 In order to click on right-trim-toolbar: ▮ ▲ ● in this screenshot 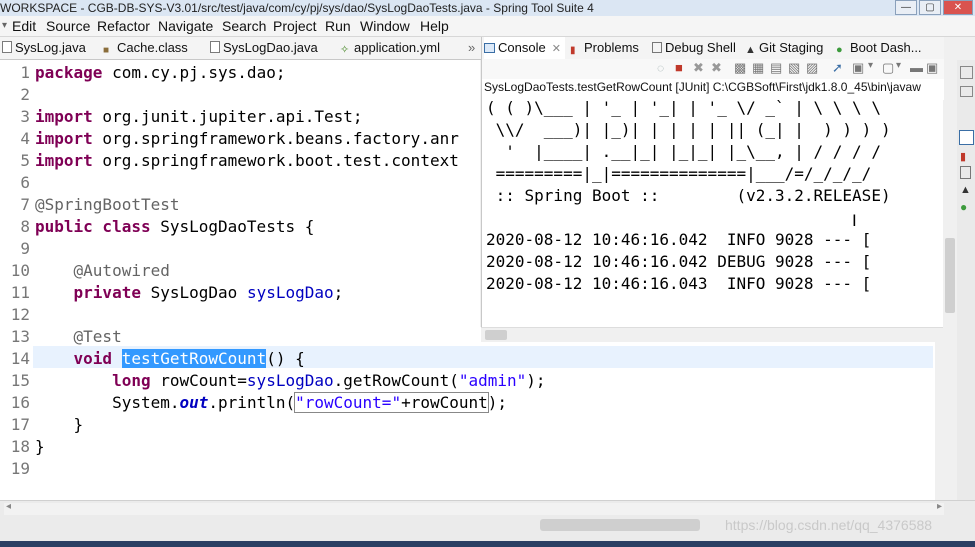, I will do `click(966, 290)`.